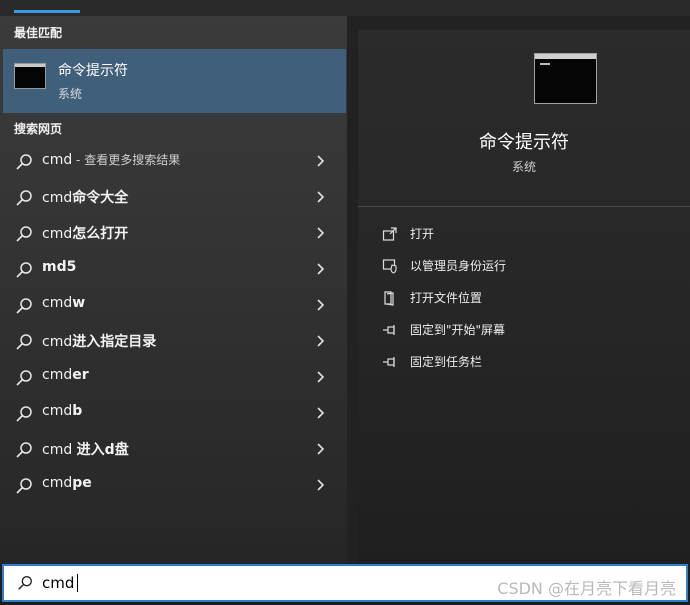 This screenshot has height=605, width=690. Describe the element at coordinates (524, 142) in the screenshot. I see `preview-app-title: 命令提示符` at that location.